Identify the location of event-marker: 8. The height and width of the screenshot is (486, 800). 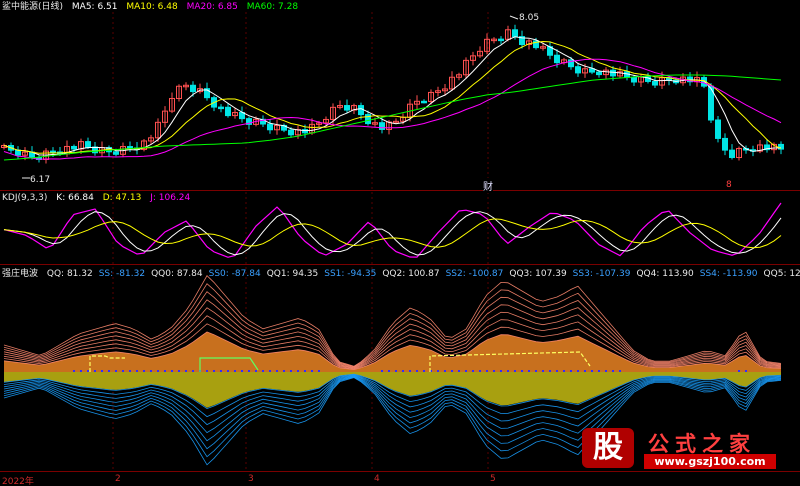
(729, 185).